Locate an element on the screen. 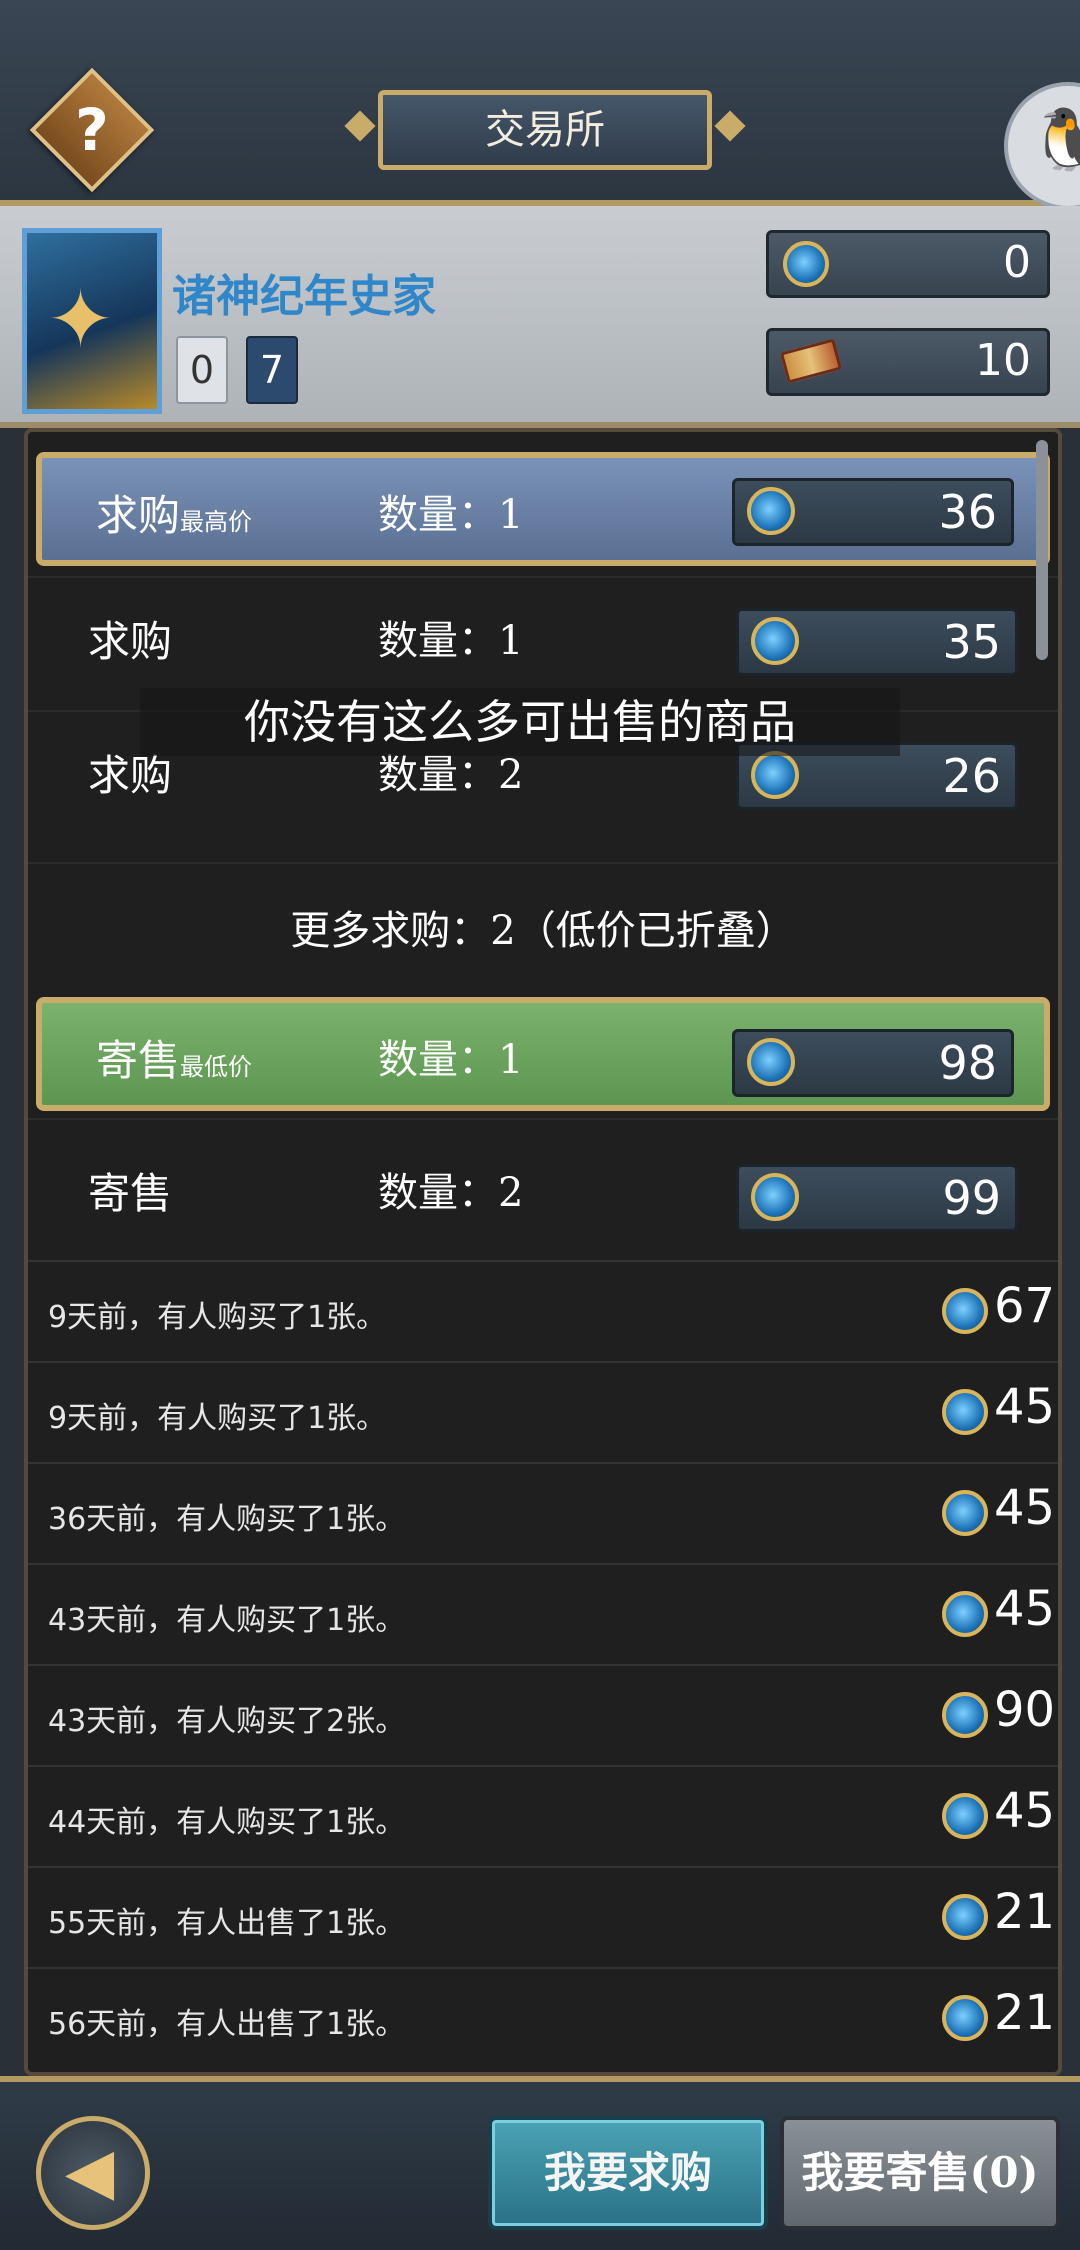 This screenshot has height=2250, width=1080. history-text: 36天前，有人购买了1张。 is located at coordinates (227, 1519).